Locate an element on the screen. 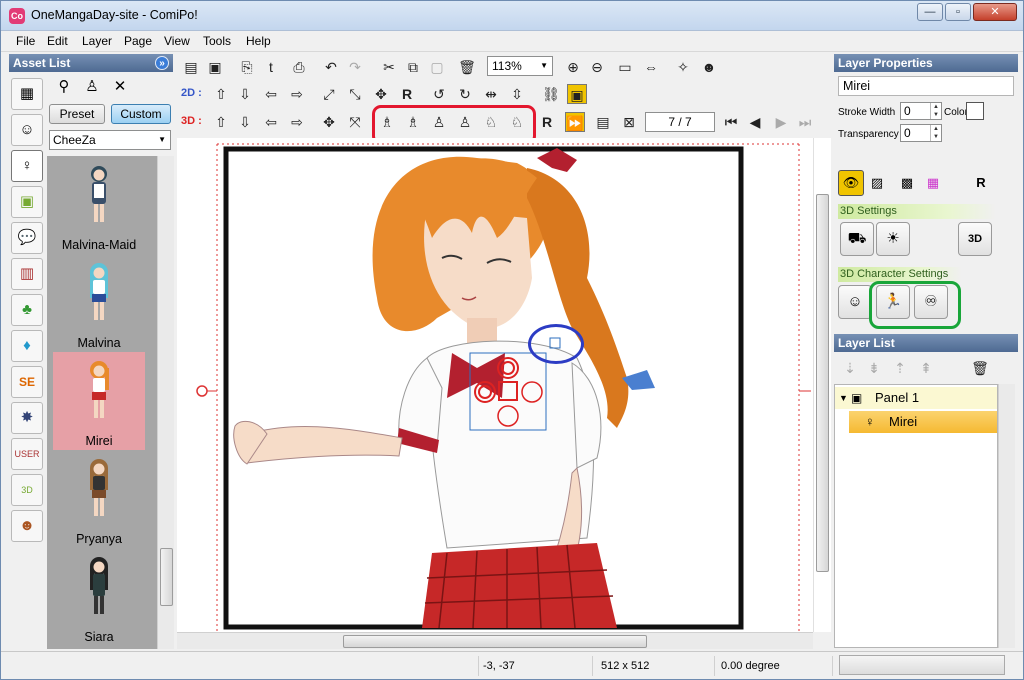 This screenshot has height=680, width=1024. camera-icon: ⛟ is located at coordinates (857, 239).